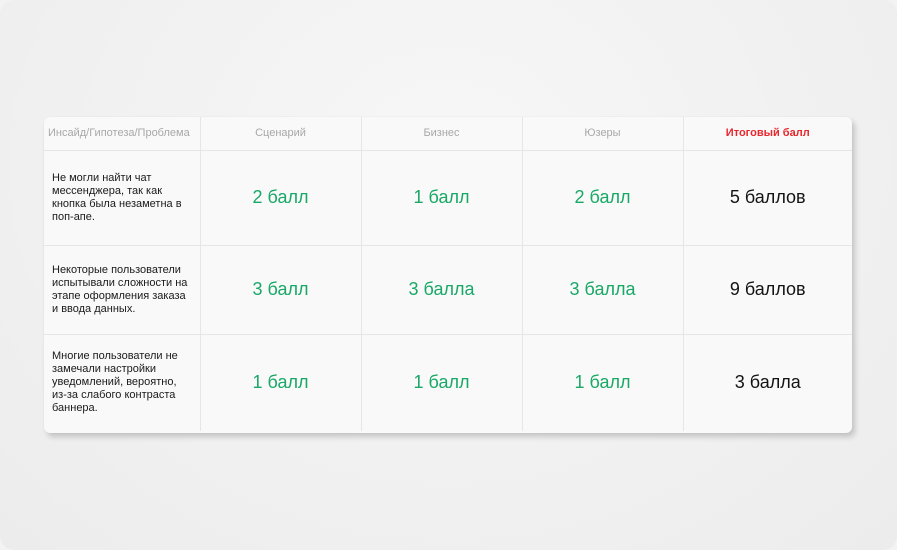 The width and height of the screenshot is (897, 550). I want to click on scenario-score: 2 балл, so click(281, 198).